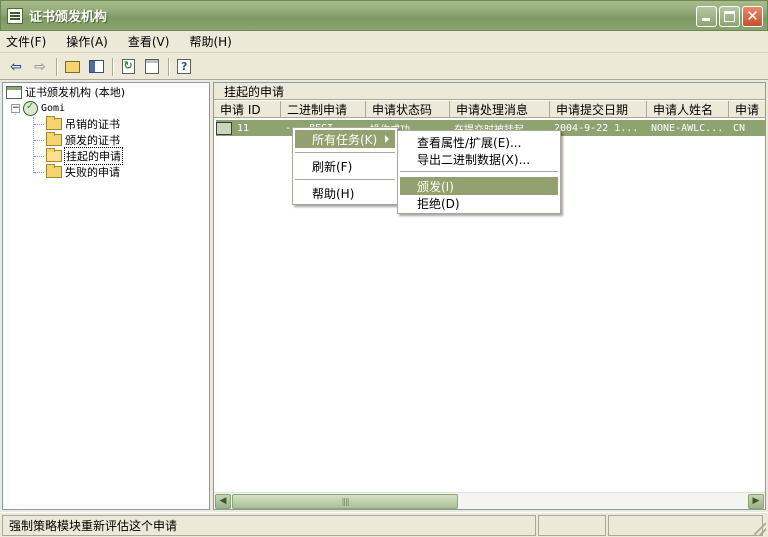 Image resolution: width=768 pixels, height=537 pixels. I want to click on forward-arrow-icon: ⇨, so click(40, 66).